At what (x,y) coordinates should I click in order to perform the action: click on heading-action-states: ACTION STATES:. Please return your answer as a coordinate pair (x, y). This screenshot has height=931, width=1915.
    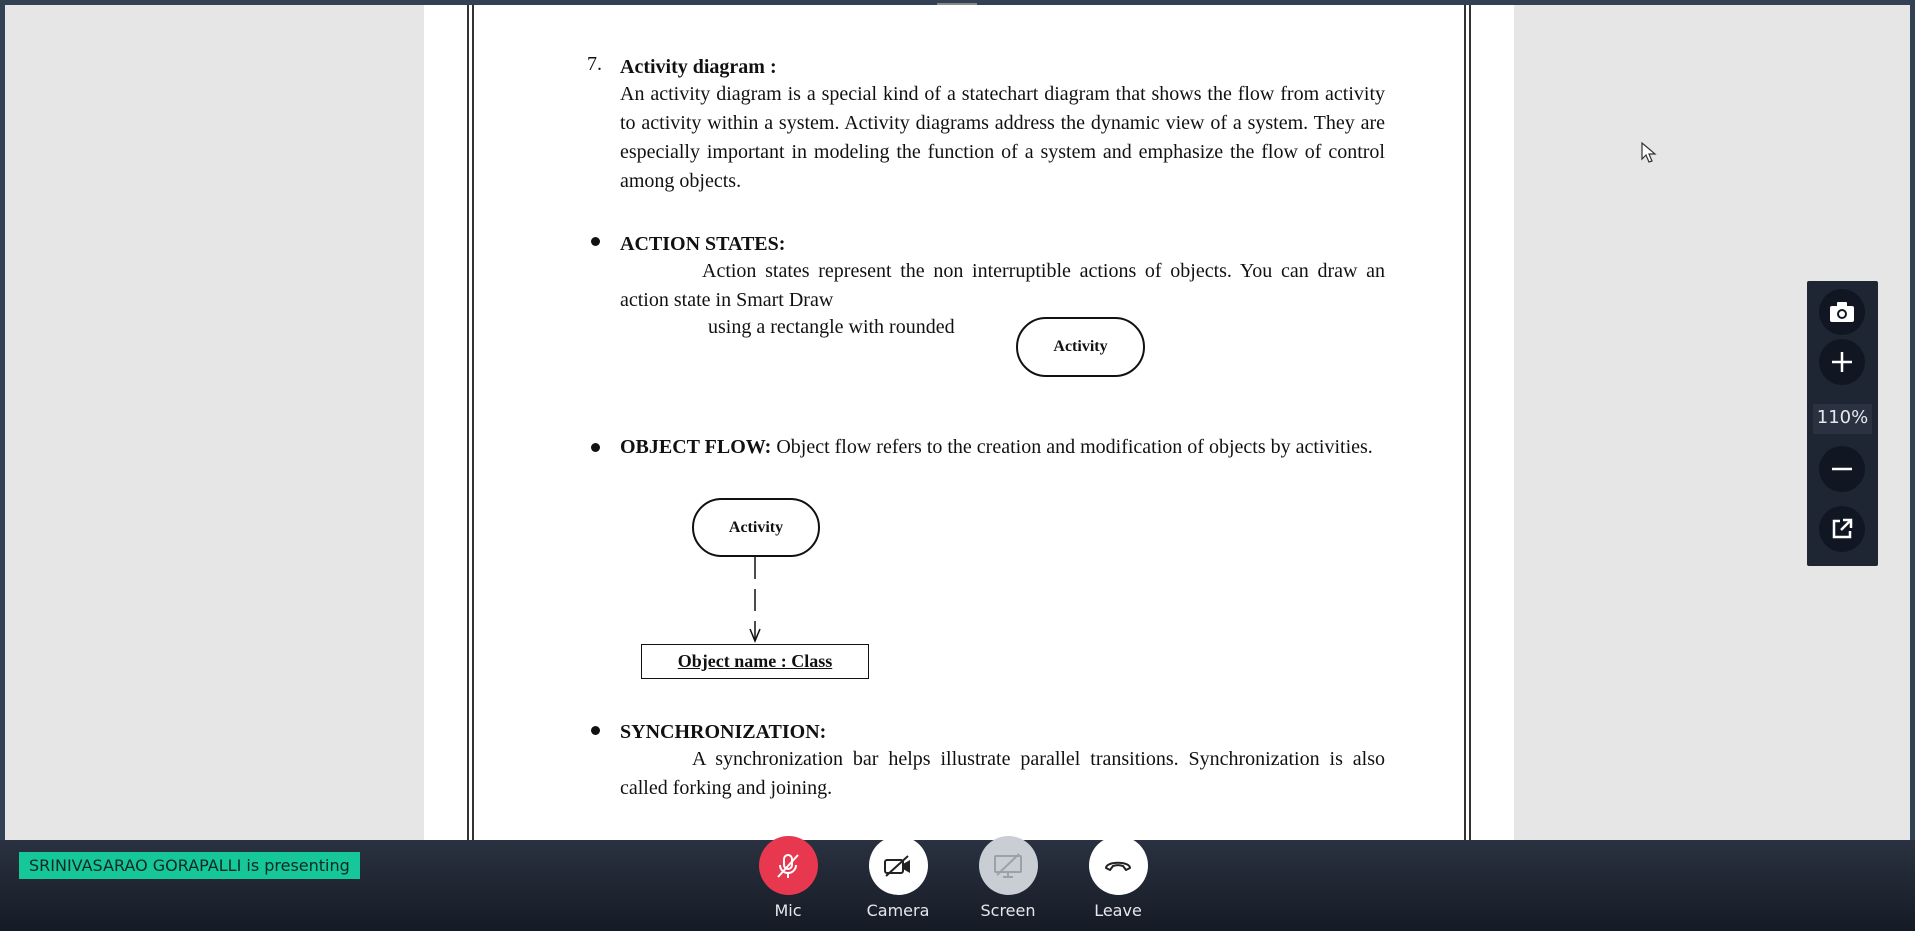
    Looking at the image, I should click on (703, 244).